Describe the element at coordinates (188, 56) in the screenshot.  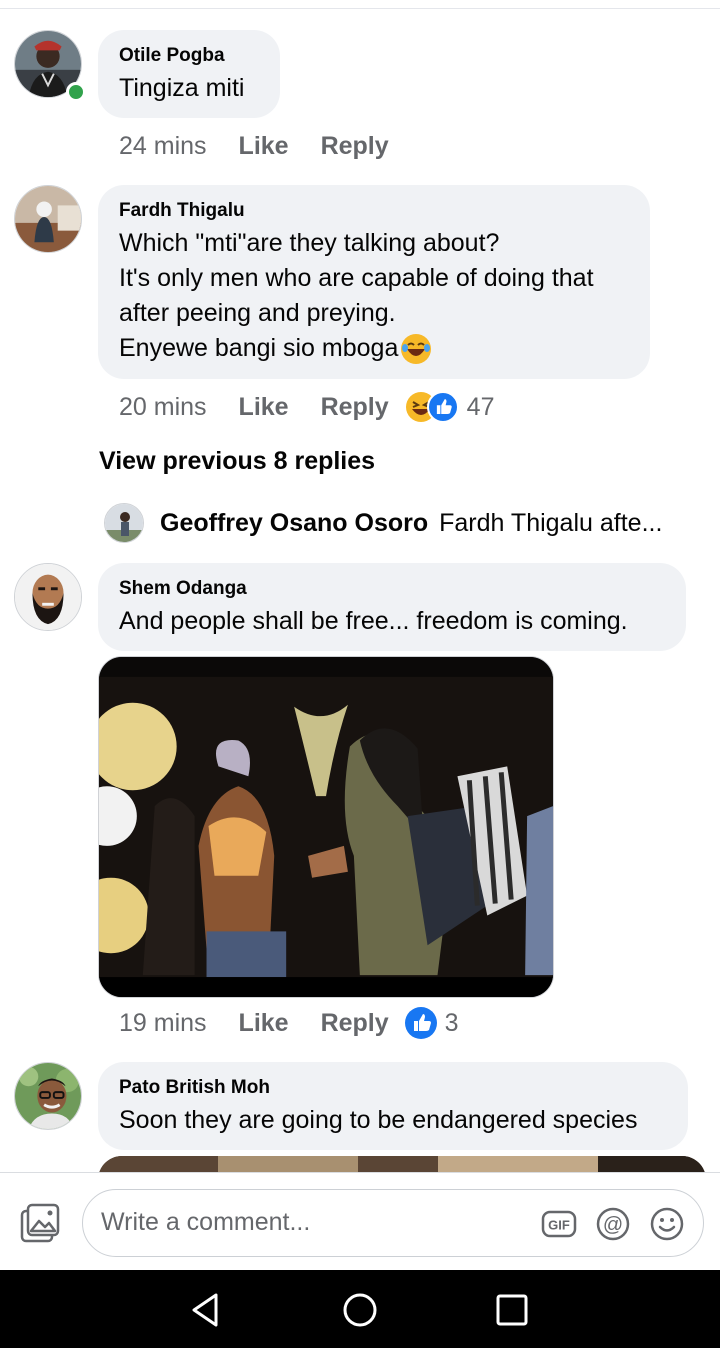
I see `comment-author: Otile Pogba` at that location.